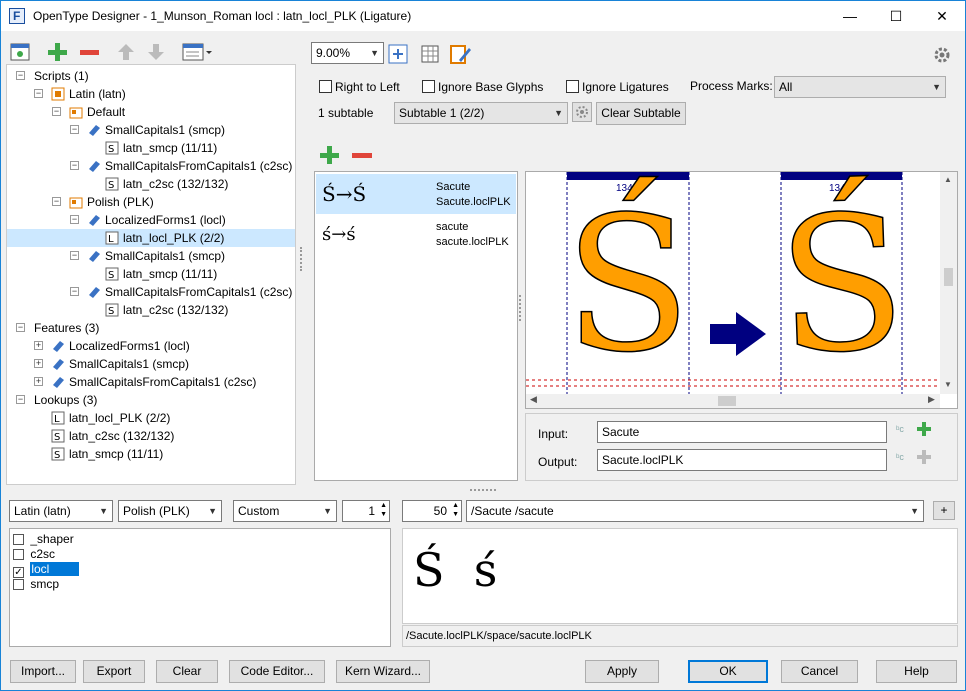 Image resolution: width=966 pixels, height=691 pixels. What do you see at coordinates (20, 327) in the screenshot?
I see `collapse-features: −` at bounding box center [20, 327].